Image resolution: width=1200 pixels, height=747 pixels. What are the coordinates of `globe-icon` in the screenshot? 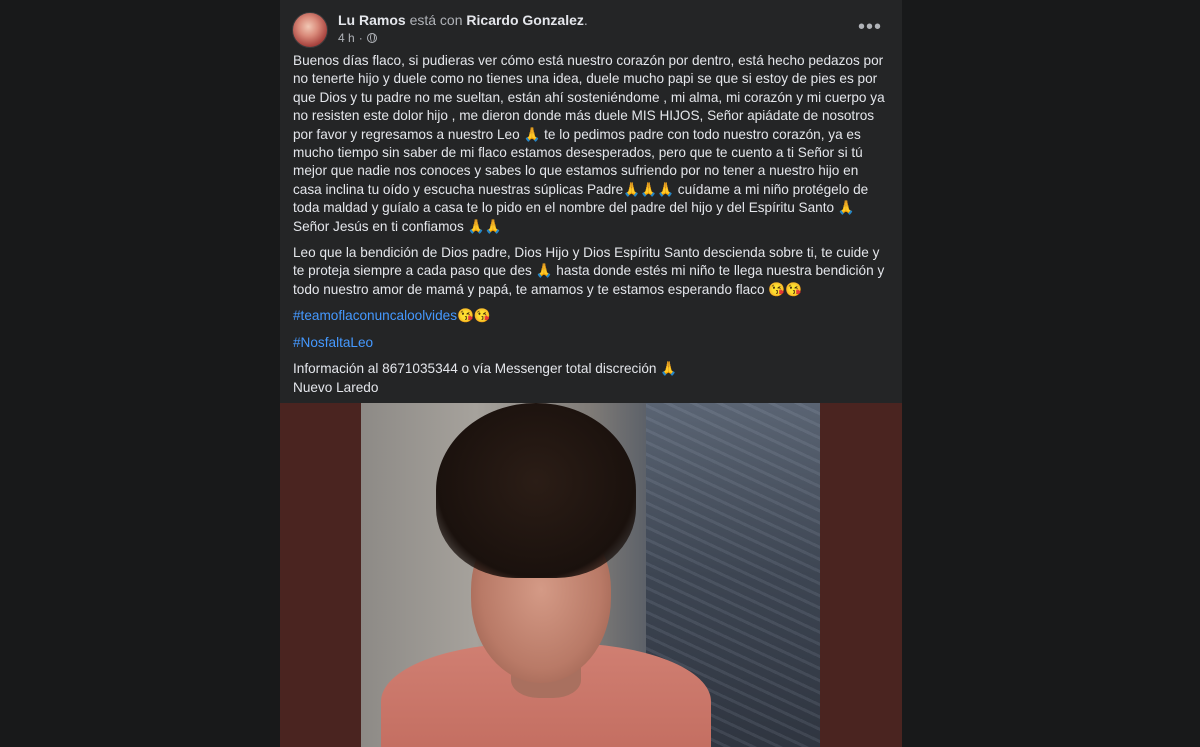 It's located at (371, 38).